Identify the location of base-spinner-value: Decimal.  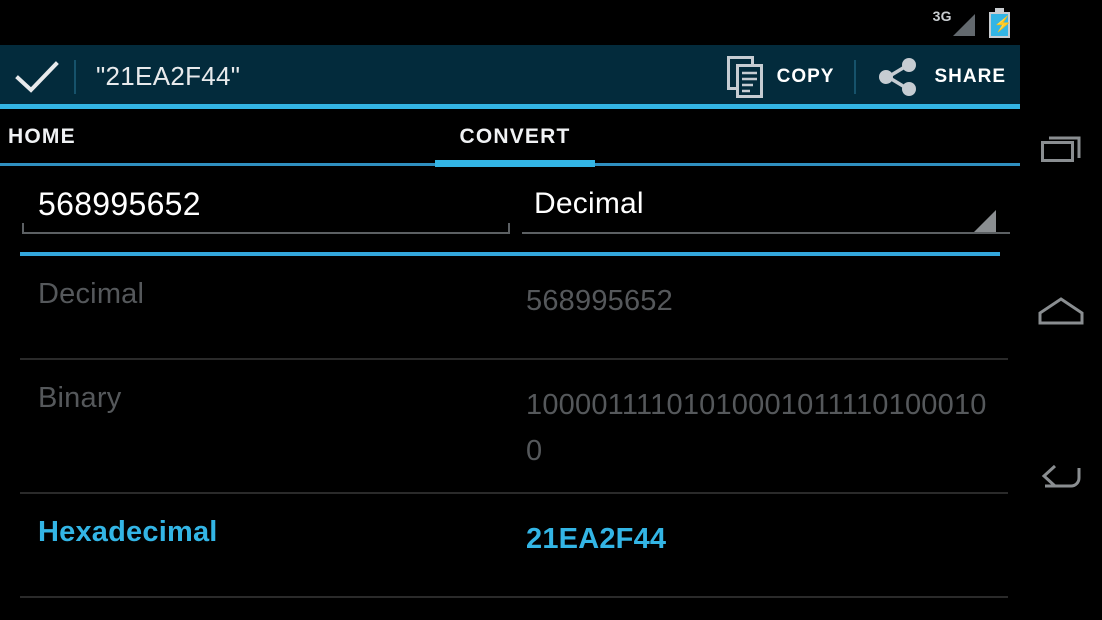
(589, 203).